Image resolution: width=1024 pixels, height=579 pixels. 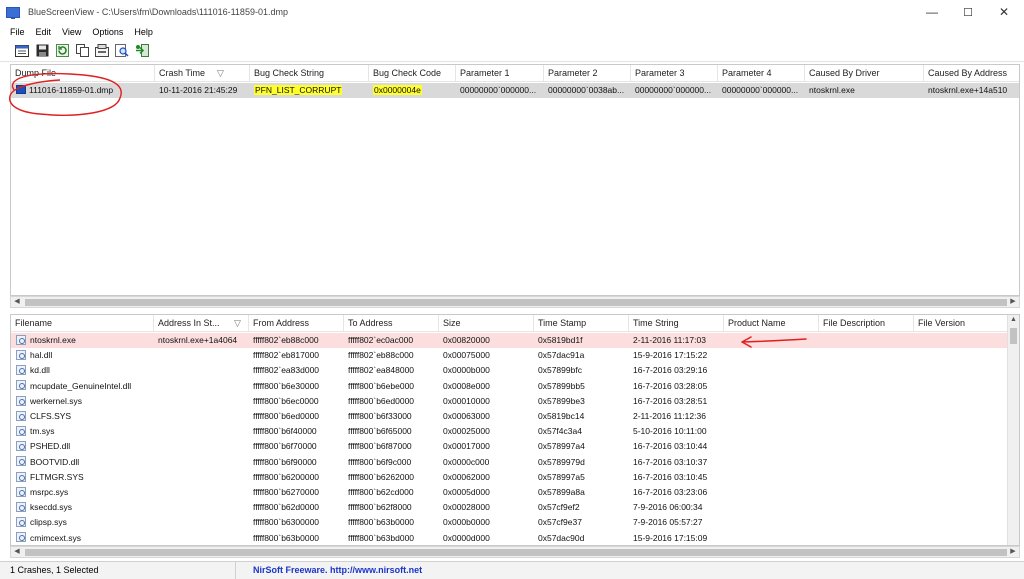 What do you see at coordinates (971, 73) in the screenshot?
I see `col-caused-by-address: Caused By Address` at bounding box center [971, 73].